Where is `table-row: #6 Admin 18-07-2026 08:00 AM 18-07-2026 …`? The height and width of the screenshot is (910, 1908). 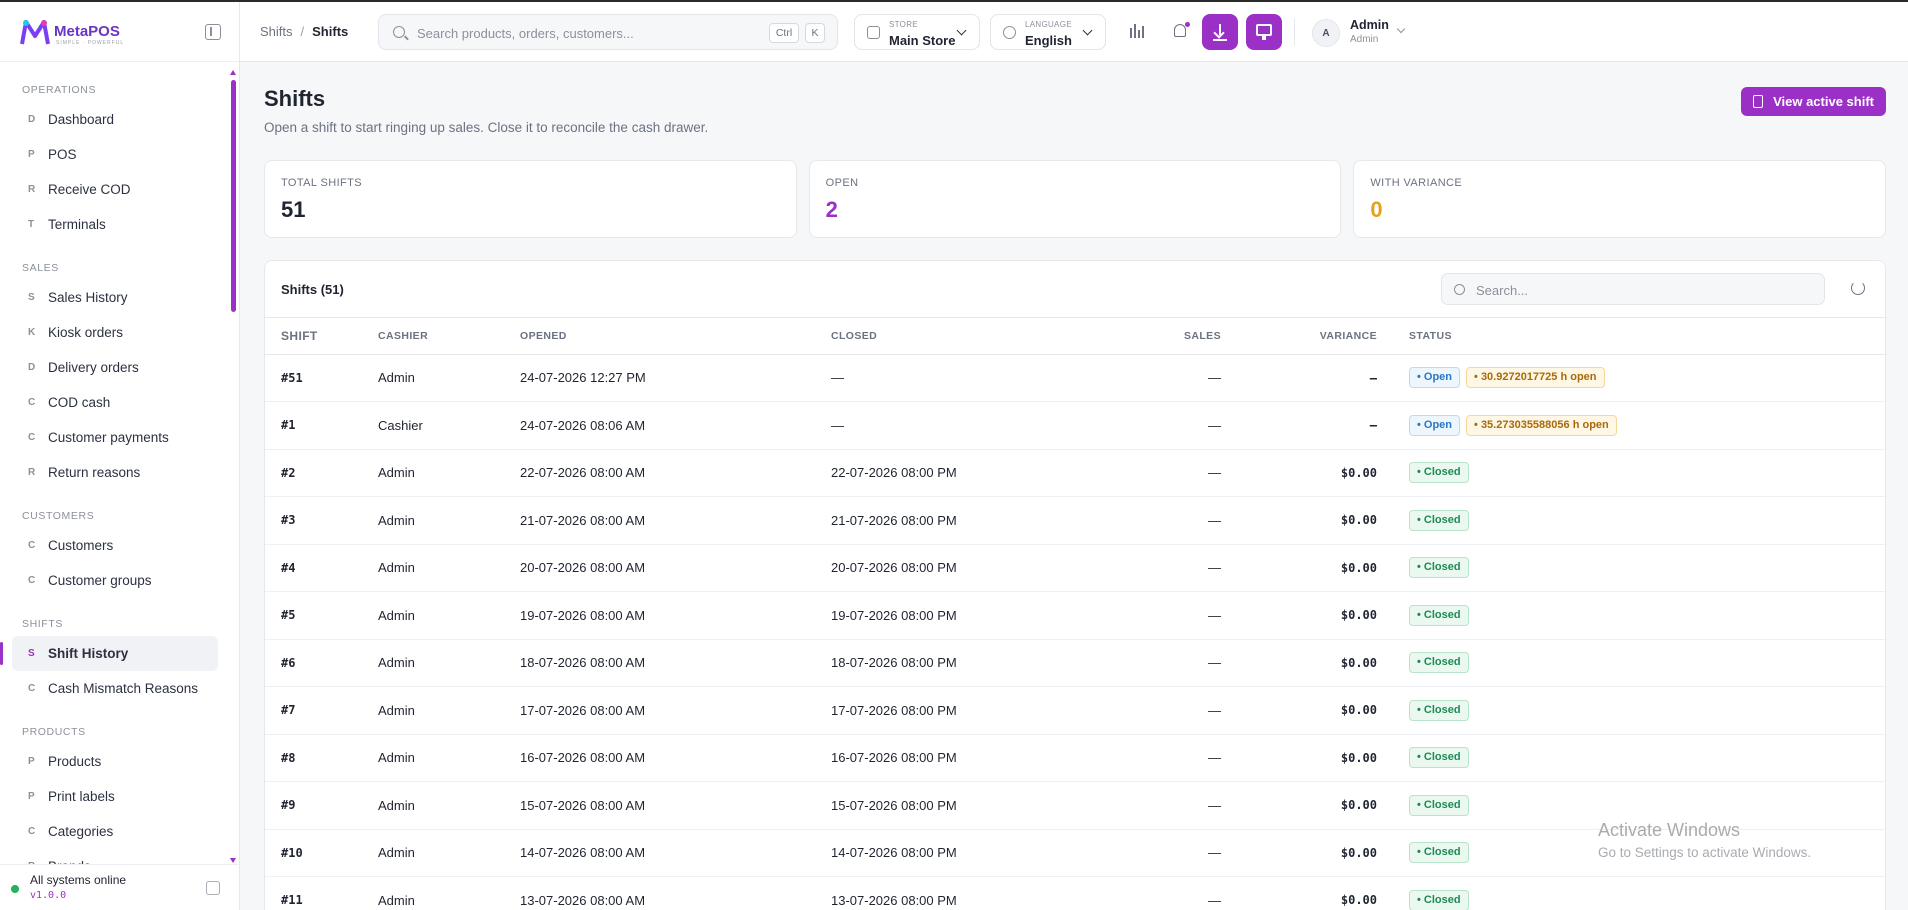
table-row: #6 Admin 18-07-2026 08:00 AM 18-07-2026 … is located at coordinates (1075, 663).